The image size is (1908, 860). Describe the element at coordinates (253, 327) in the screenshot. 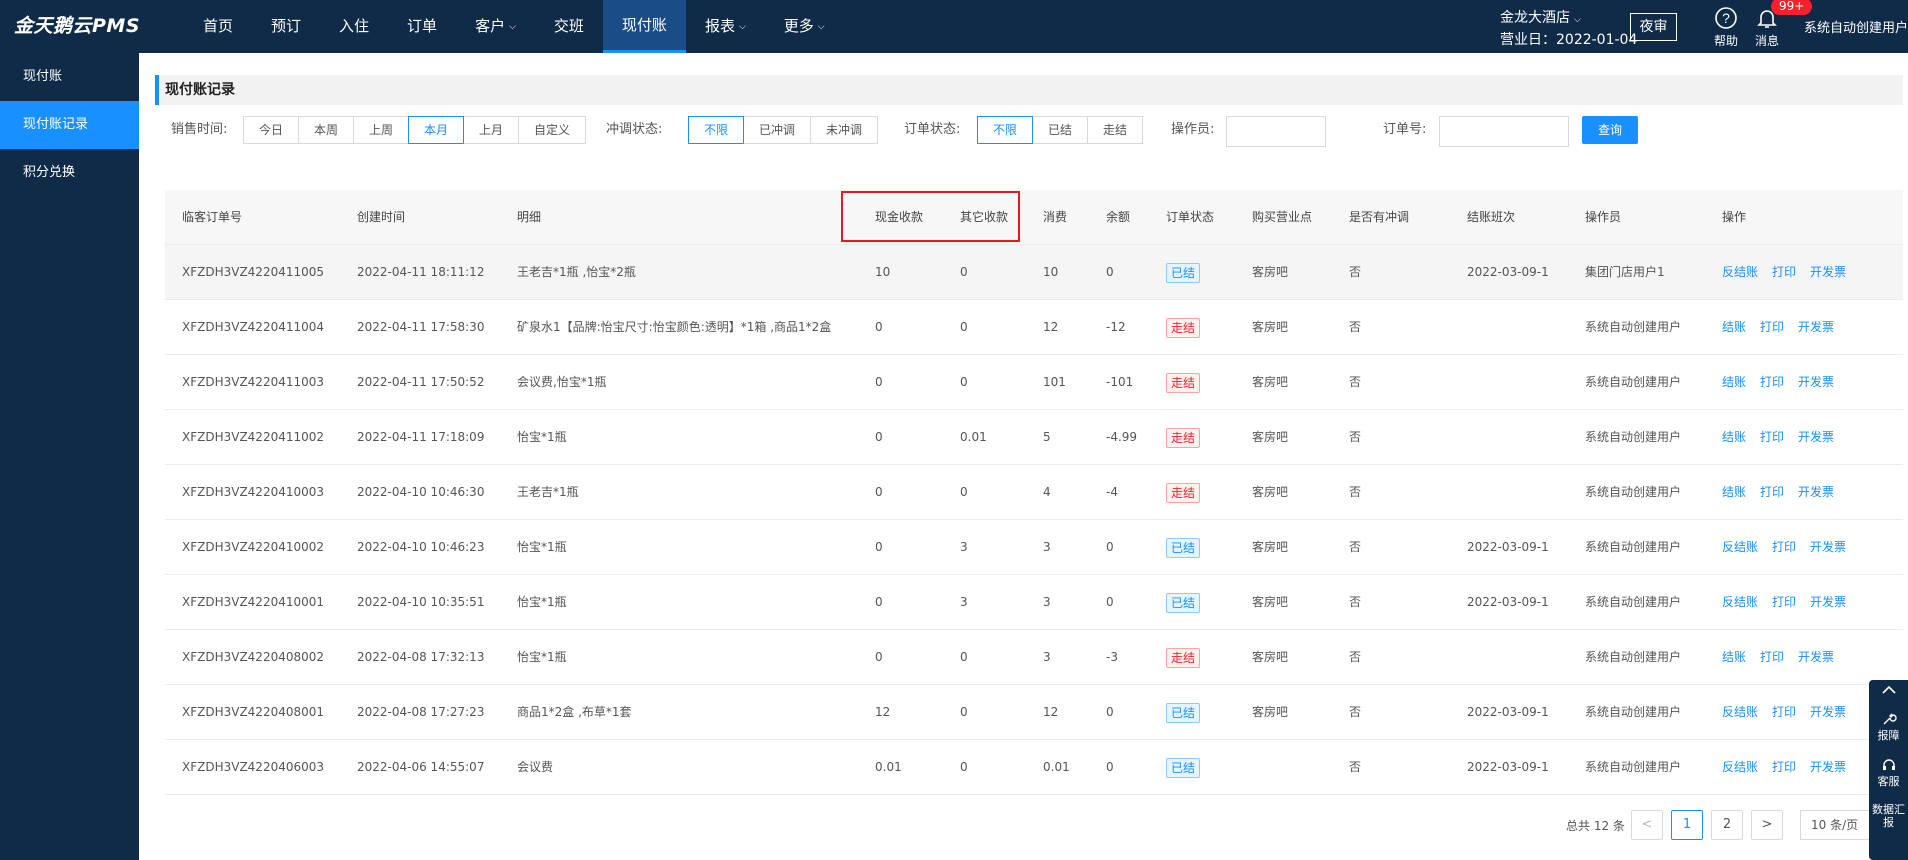

I see `order-no-cell: XFZDH3VZ4220411004` at that location.